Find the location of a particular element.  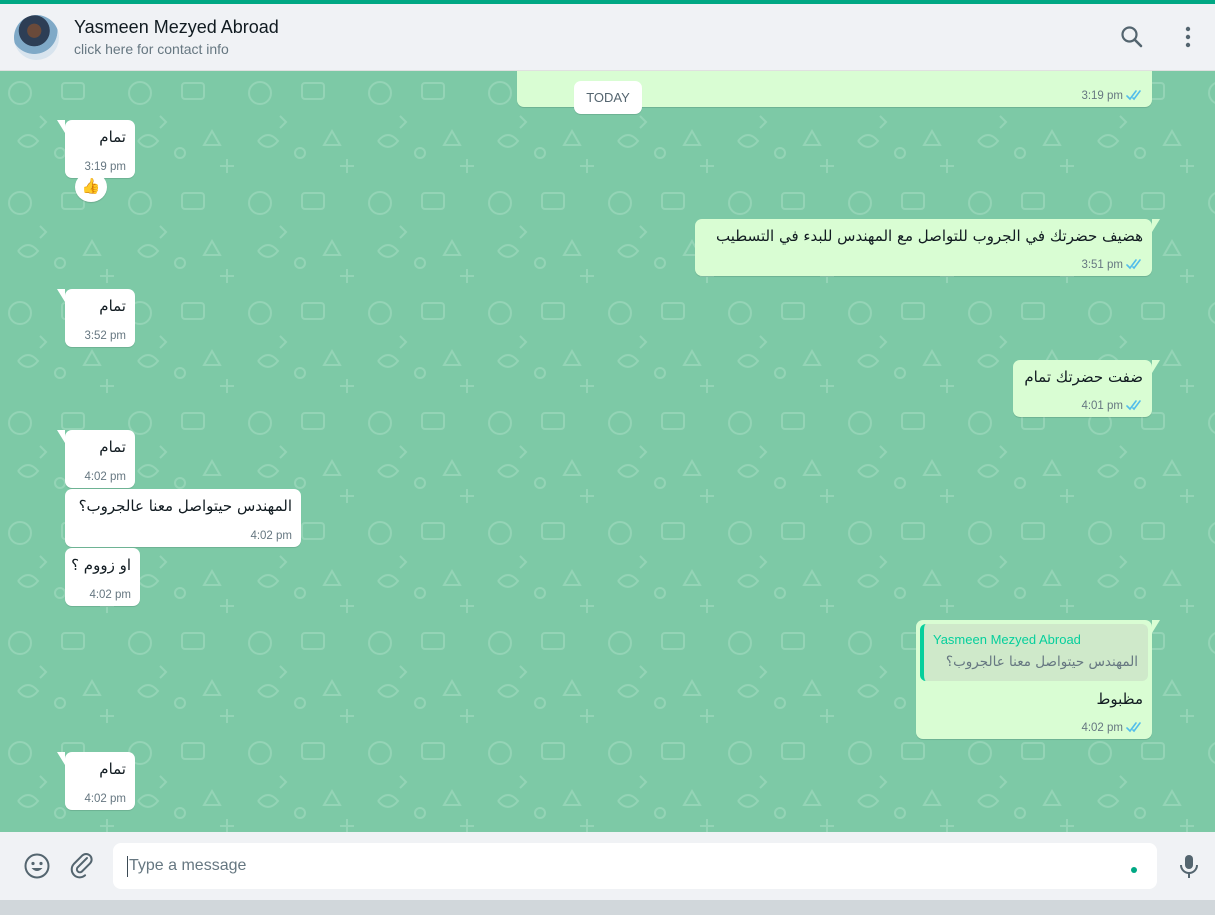

message-bubble-incoming: او زووم ؟ 4:02 pm is located at coordinates (102, 577).